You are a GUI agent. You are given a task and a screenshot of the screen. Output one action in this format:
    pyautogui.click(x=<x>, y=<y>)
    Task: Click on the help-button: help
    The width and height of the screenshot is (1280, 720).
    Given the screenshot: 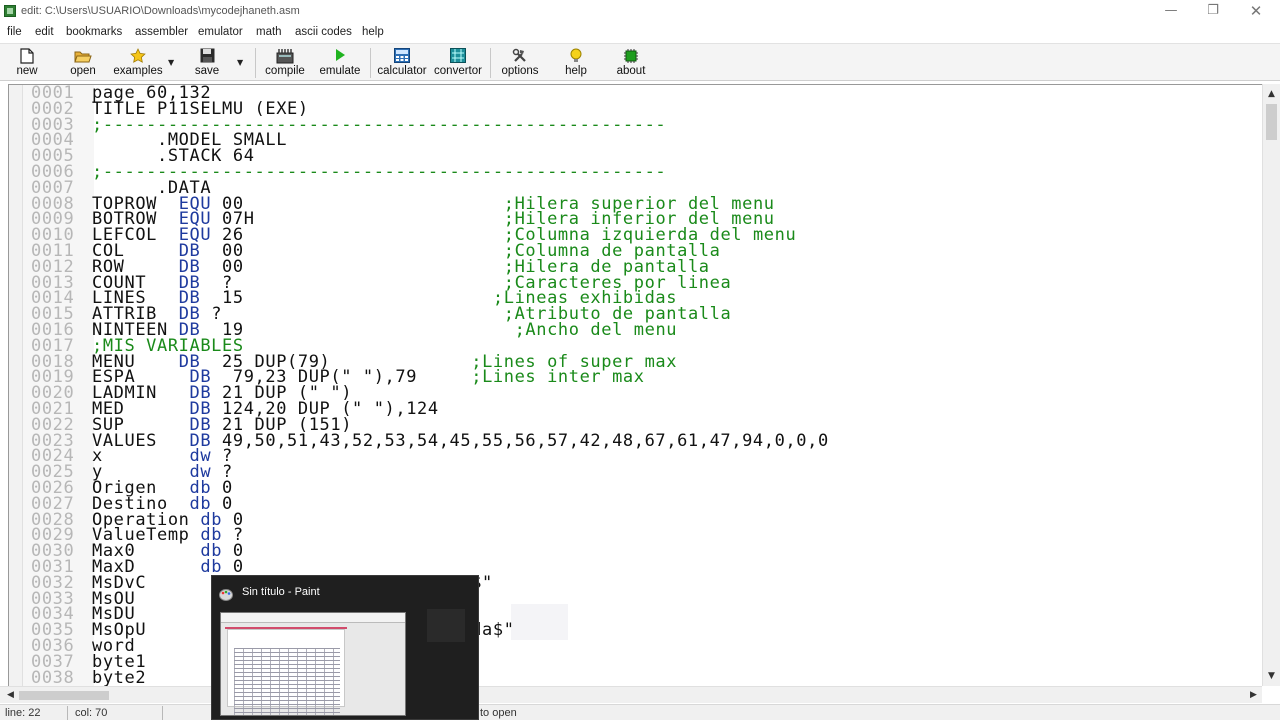 What is the action you would take?
    pyautogui.click(x=576, y=63)
    